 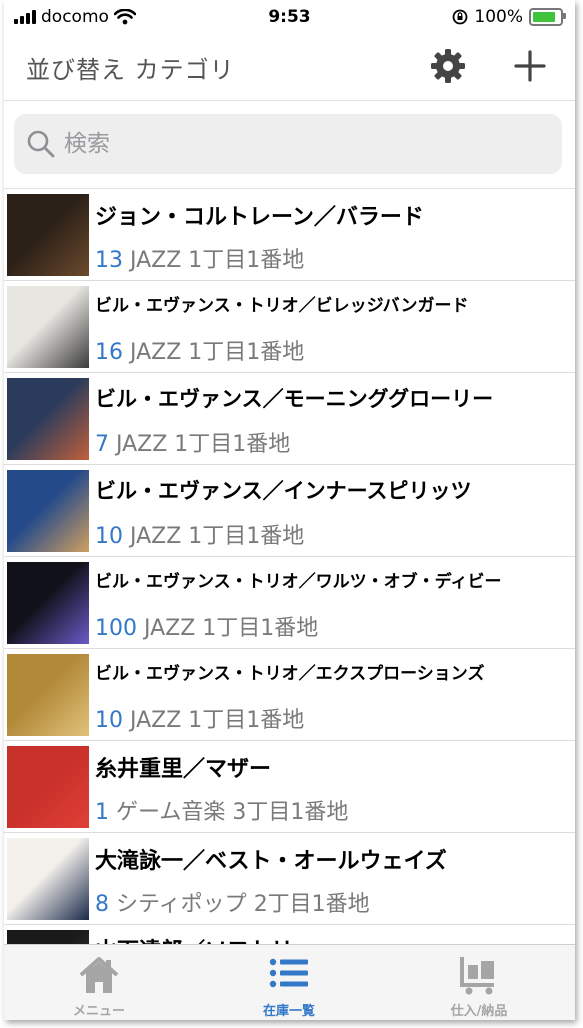 I want to click on list-item: 糸井重里／マザー 1 ゲーム音楽 3丁目1番地, so click(x=289, y=787).